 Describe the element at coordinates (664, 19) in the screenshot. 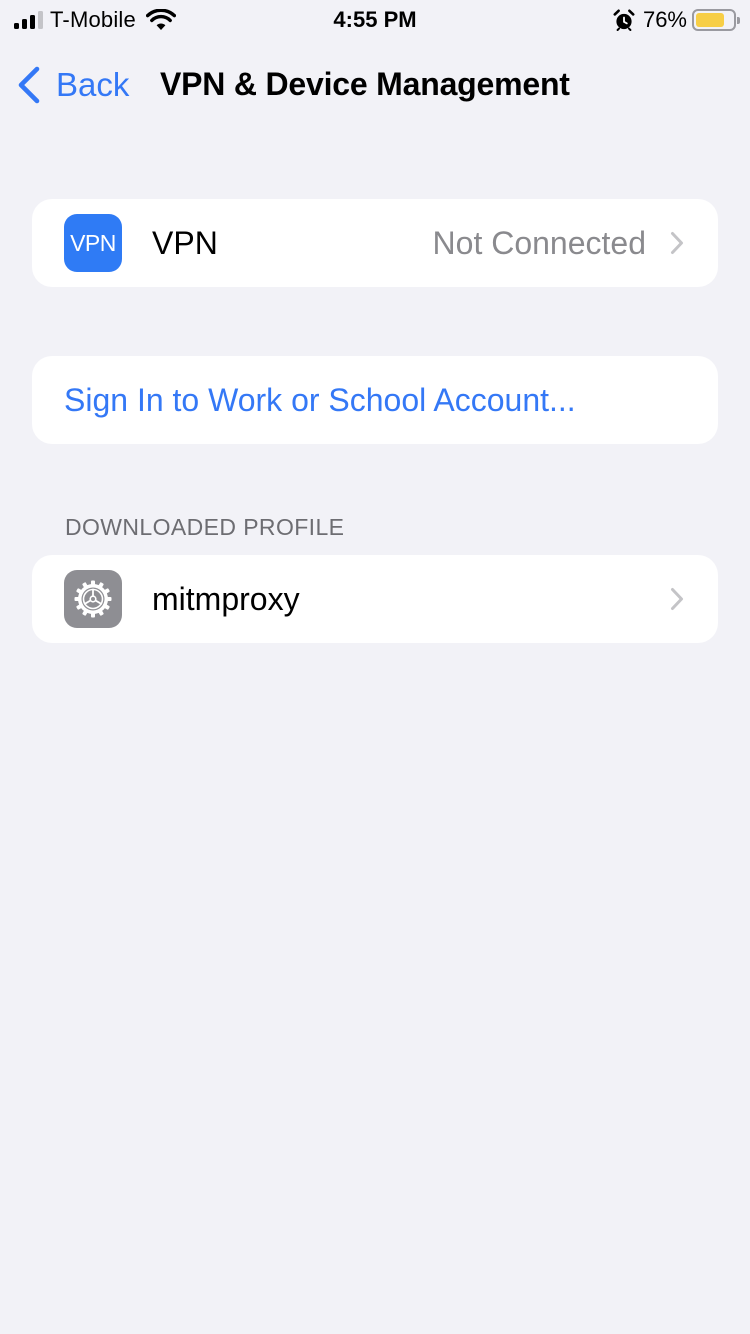

I see `battery-percentage: 76%` at that location.